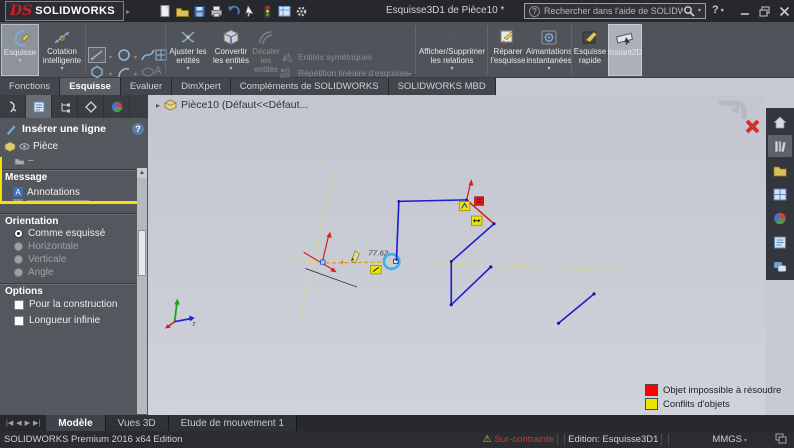  What do you see at coordinates (752, 126) in the screenshot?
I see `cancel-sketch-icon` at bounding box center [752, 126].